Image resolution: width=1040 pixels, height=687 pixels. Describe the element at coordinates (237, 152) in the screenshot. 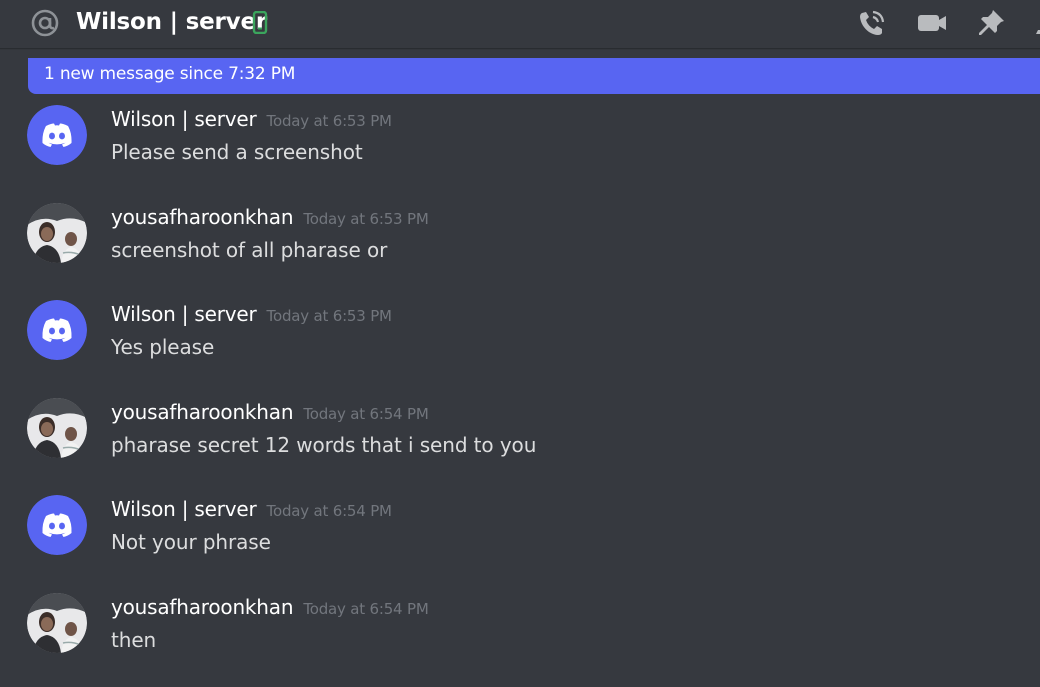

I see `message-content: Please send a screenshot` at that location.